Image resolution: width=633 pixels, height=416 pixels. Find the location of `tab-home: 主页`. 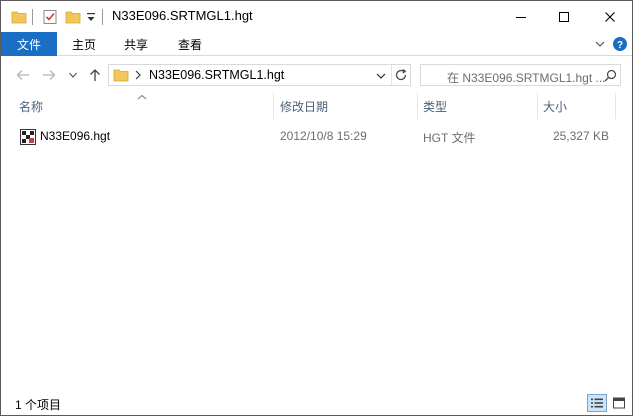

tab-home: 主页 is located at coordinates (84, 44).